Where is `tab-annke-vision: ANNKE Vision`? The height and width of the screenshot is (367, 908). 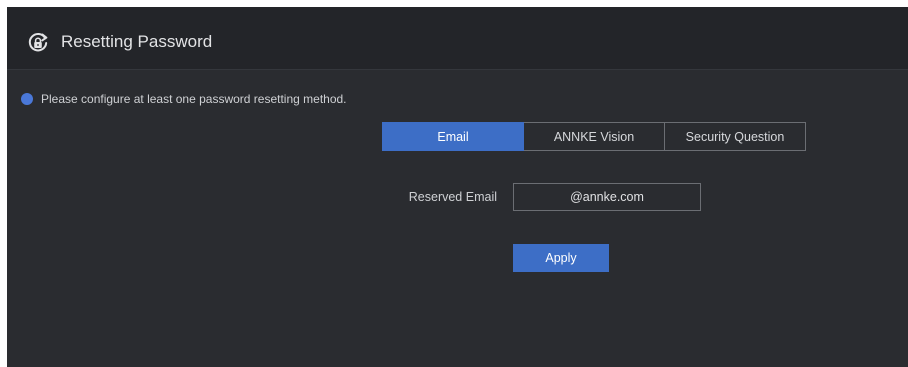
tab-annke-vision: ANNKE Vision is located at coordinates (594, 136).